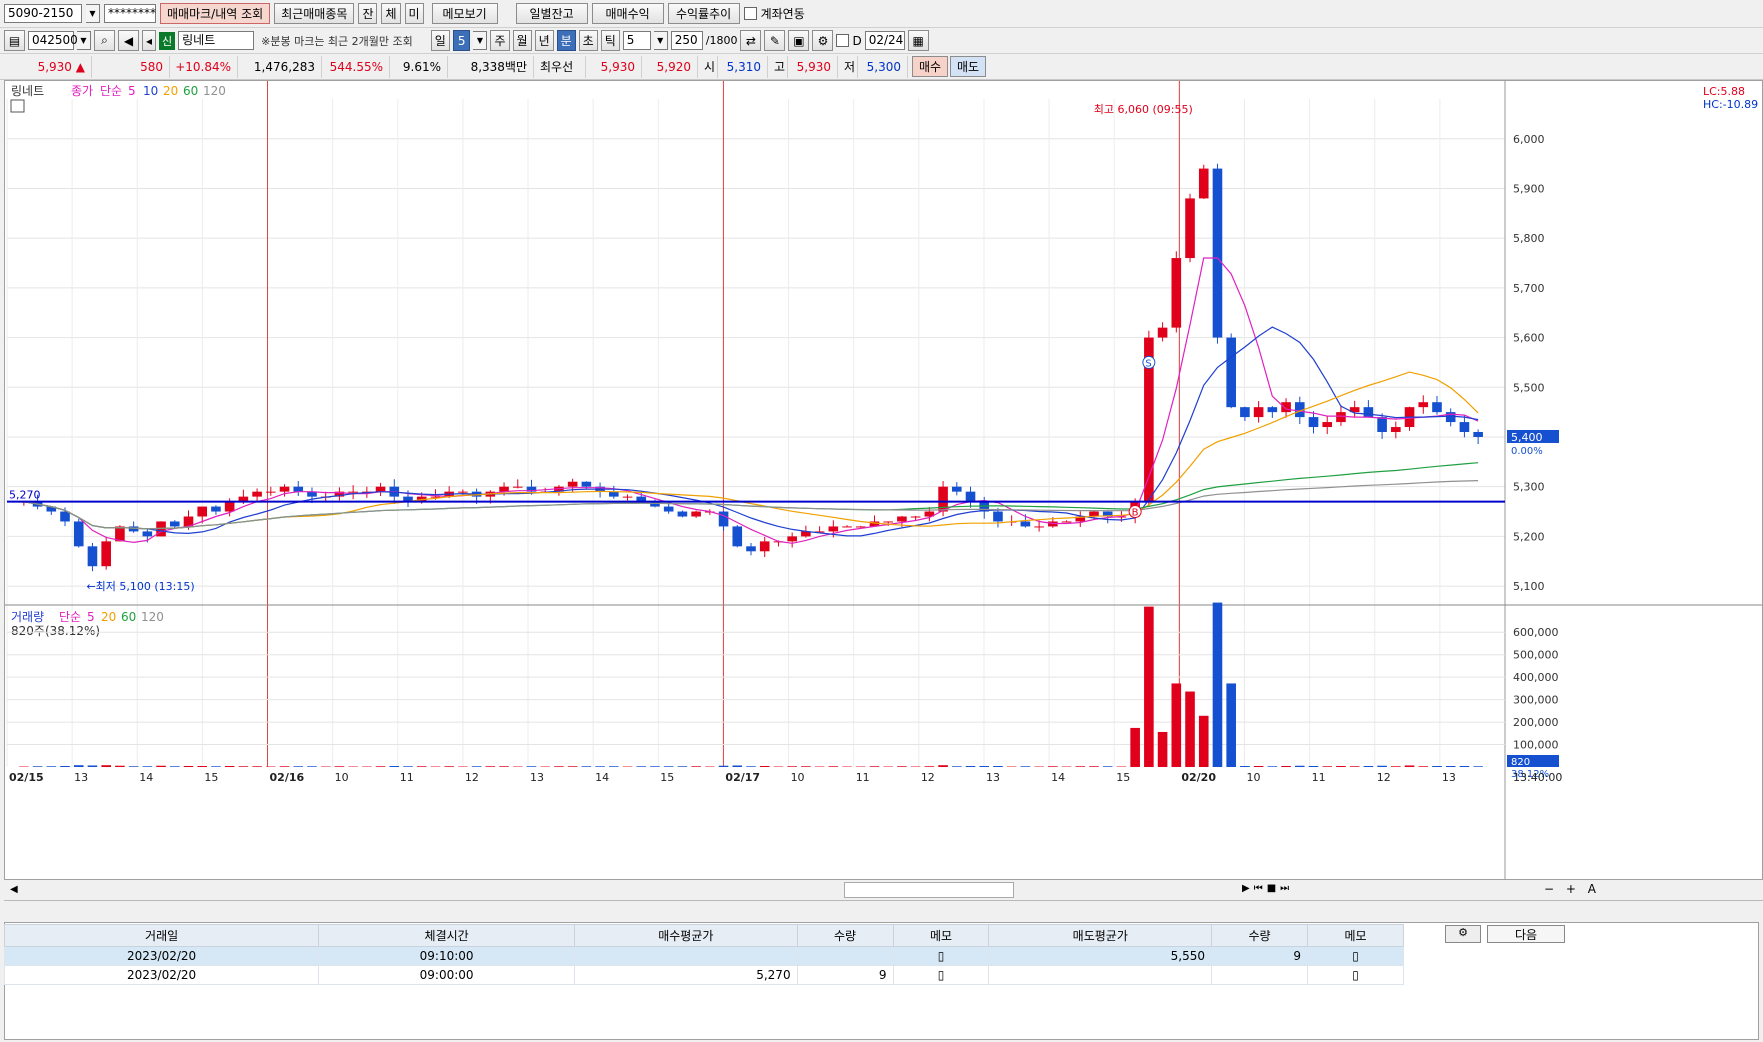  Describe the element at coordinates (104, 40) in the screenshot. I see `search-icon: ⌕` at that location.